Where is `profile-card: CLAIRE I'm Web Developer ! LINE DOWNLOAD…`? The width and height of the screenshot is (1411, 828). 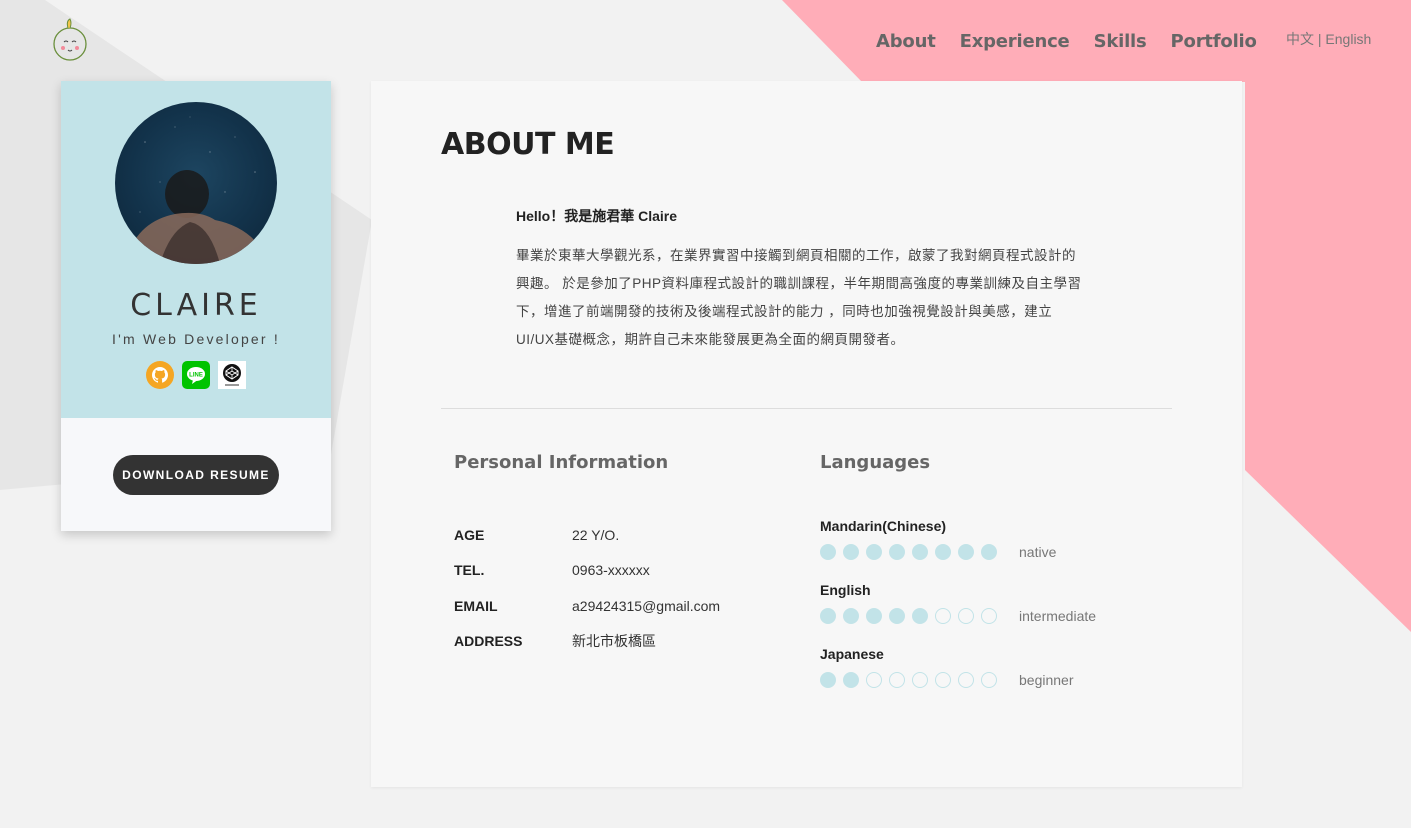 profile-card: CLAIRE I'm Web Developer ! LINE DOWNLOAD… is located at coordinates (196, 306).